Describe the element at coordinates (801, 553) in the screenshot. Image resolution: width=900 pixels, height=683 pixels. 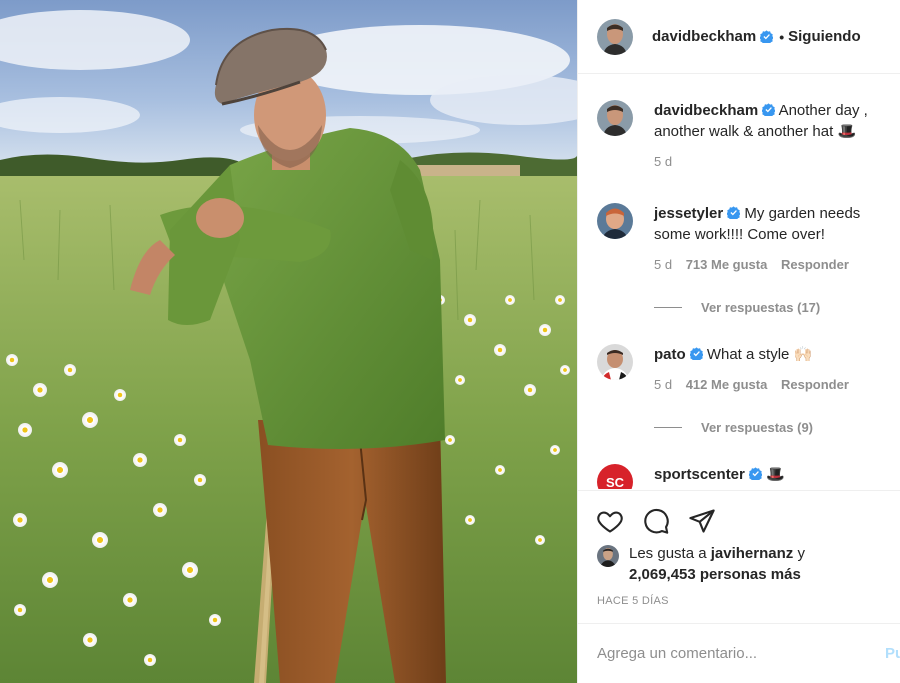
I see `likes-conjunction: y` at that location.